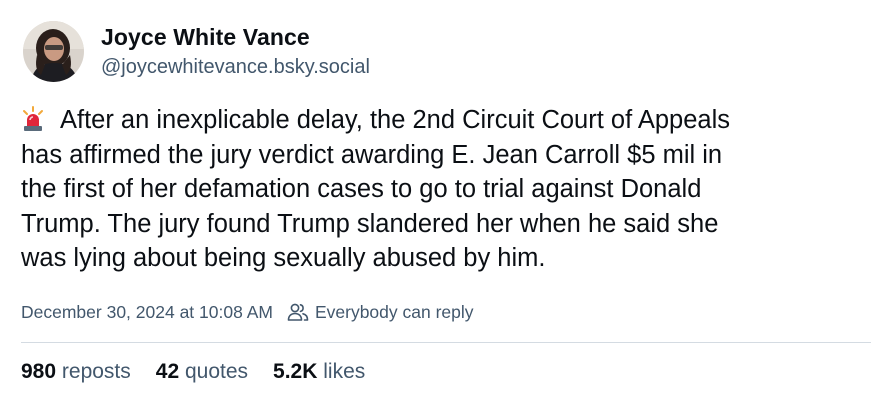 The image size is (871, 402). I want to click on people-icon, so click(298, 312).